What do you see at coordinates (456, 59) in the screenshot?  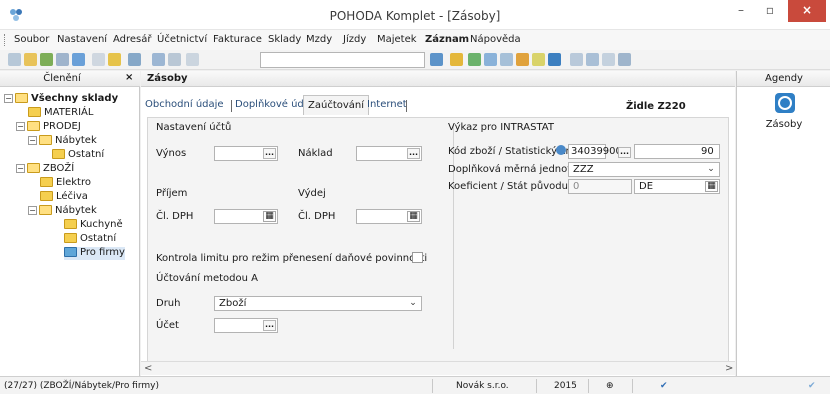 I see `toolbar-folder2-icon` at bounding box center [456, 59].